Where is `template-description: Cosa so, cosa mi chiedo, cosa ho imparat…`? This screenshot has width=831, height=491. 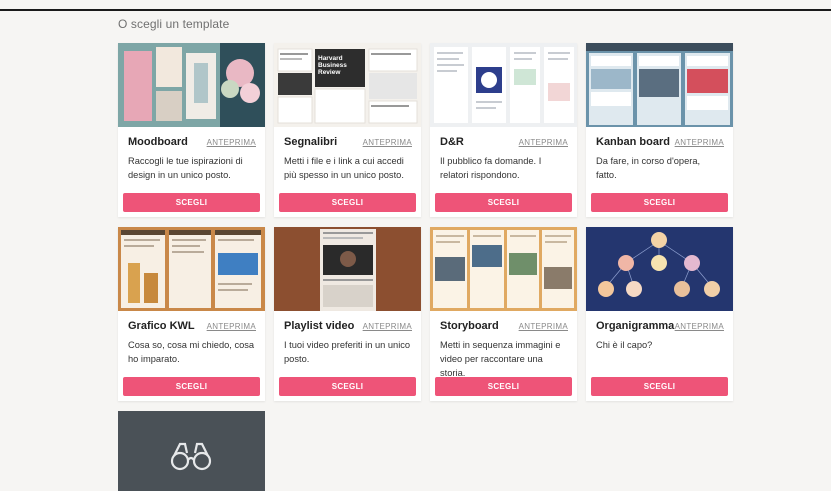
template-description: Cosa so, cosa mi chiedo, cosa ho imparat… is located at coordinates (191, 352).